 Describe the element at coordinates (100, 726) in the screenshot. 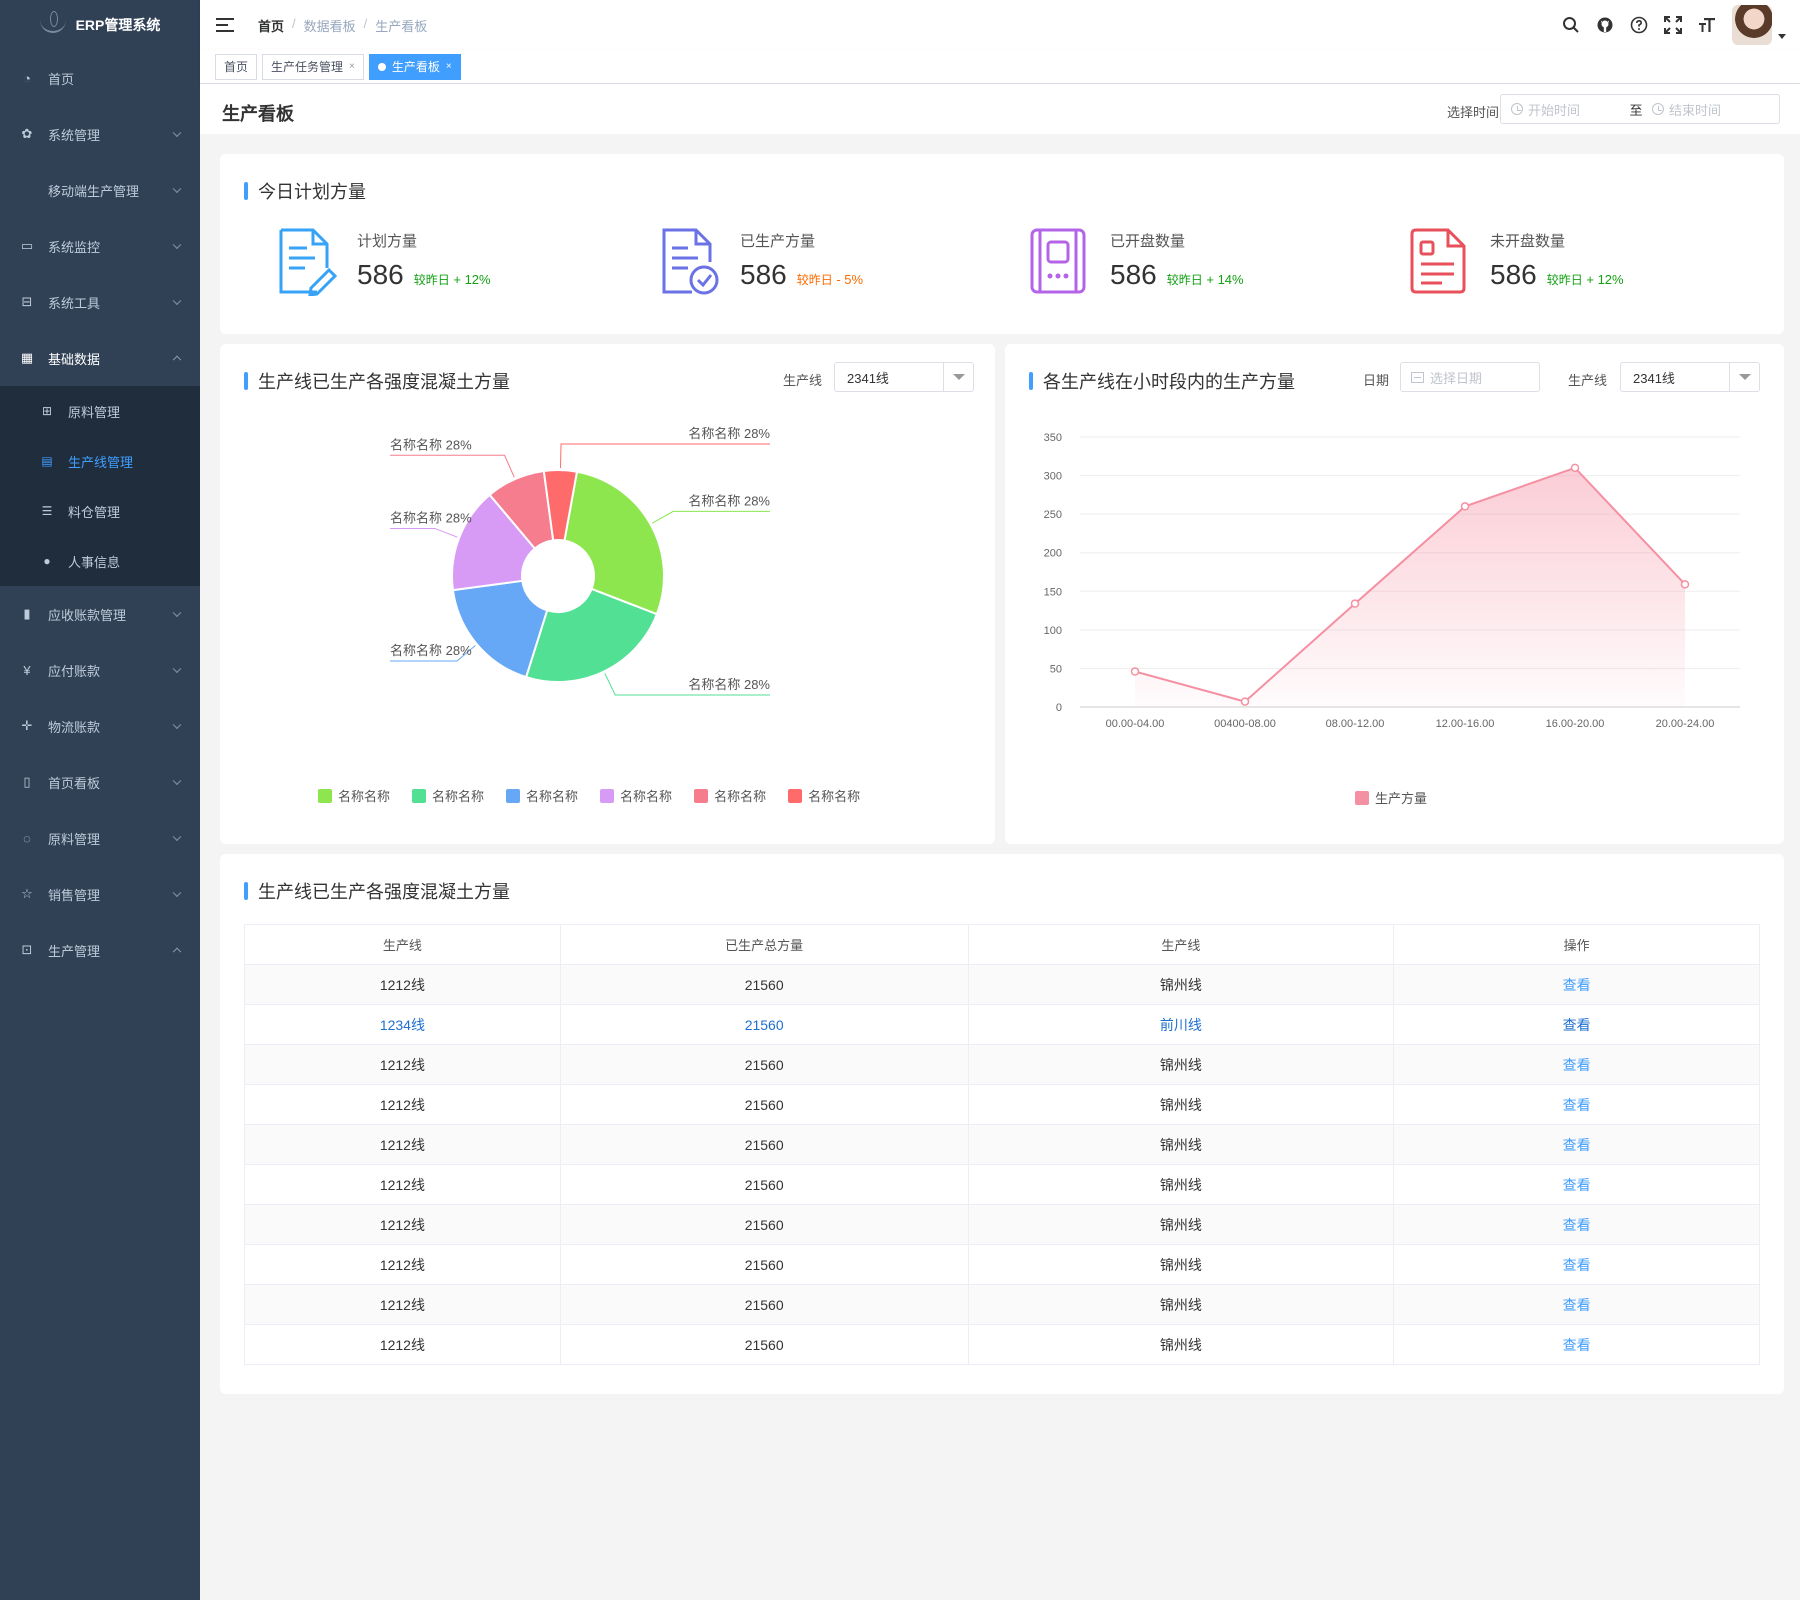

I see `sidebar-item: ✛ 物流账款` at that location.